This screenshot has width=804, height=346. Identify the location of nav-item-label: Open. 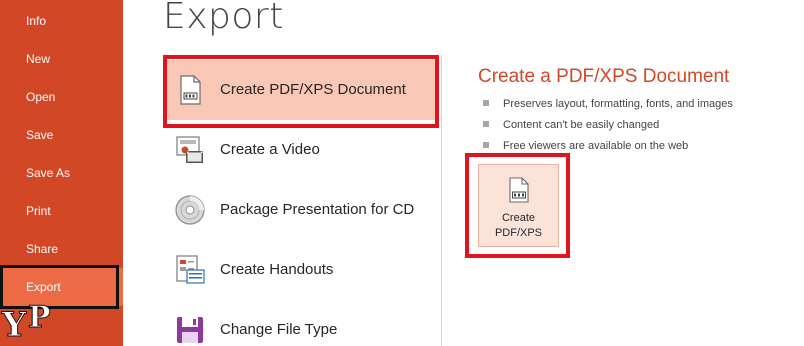
(41, 97).